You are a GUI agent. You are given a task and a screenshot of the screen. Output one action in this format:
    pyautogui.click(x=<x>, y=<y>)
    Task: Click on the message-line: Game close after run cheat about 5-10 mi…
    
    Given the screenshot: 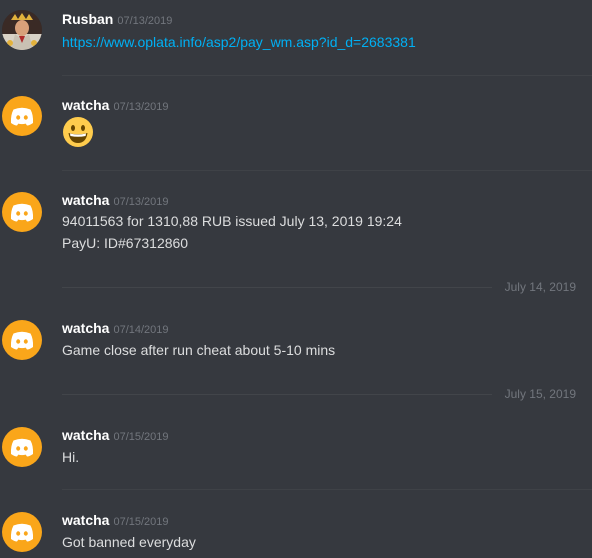 What is the action you would take?
    pyautogui.click(x=199, y=350)
    